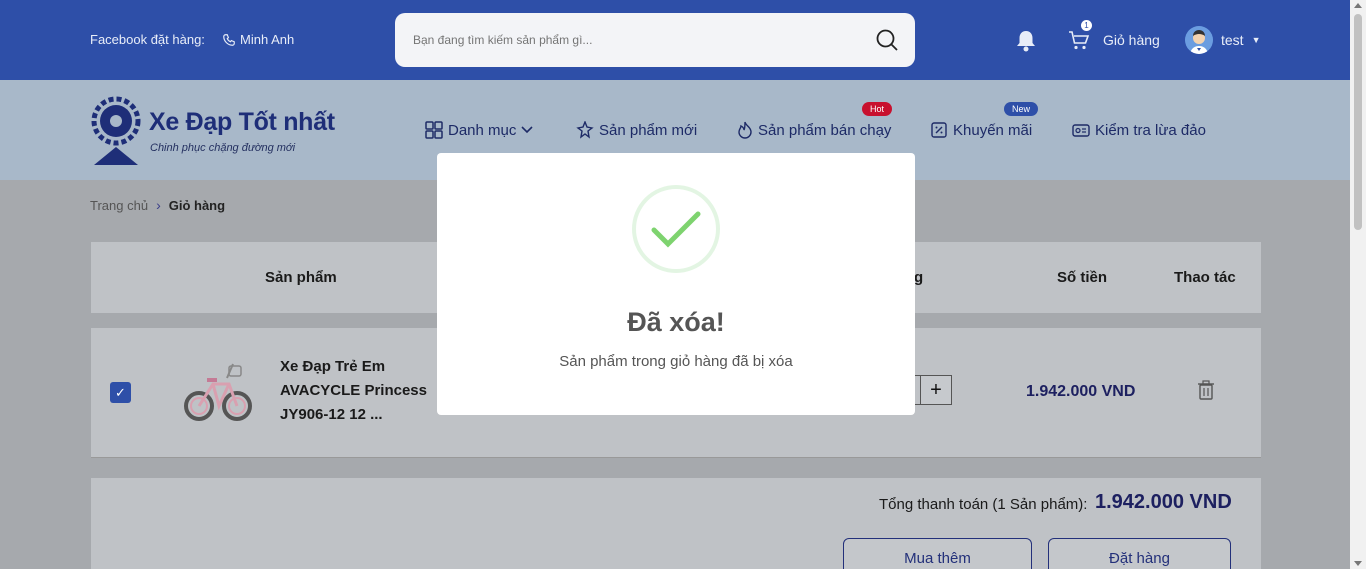 Image resolution: width=1366 pixels, height=569 pixels. Describe the element at coordinates (218, 390) in the screenshot. I see `product-image` at that location.